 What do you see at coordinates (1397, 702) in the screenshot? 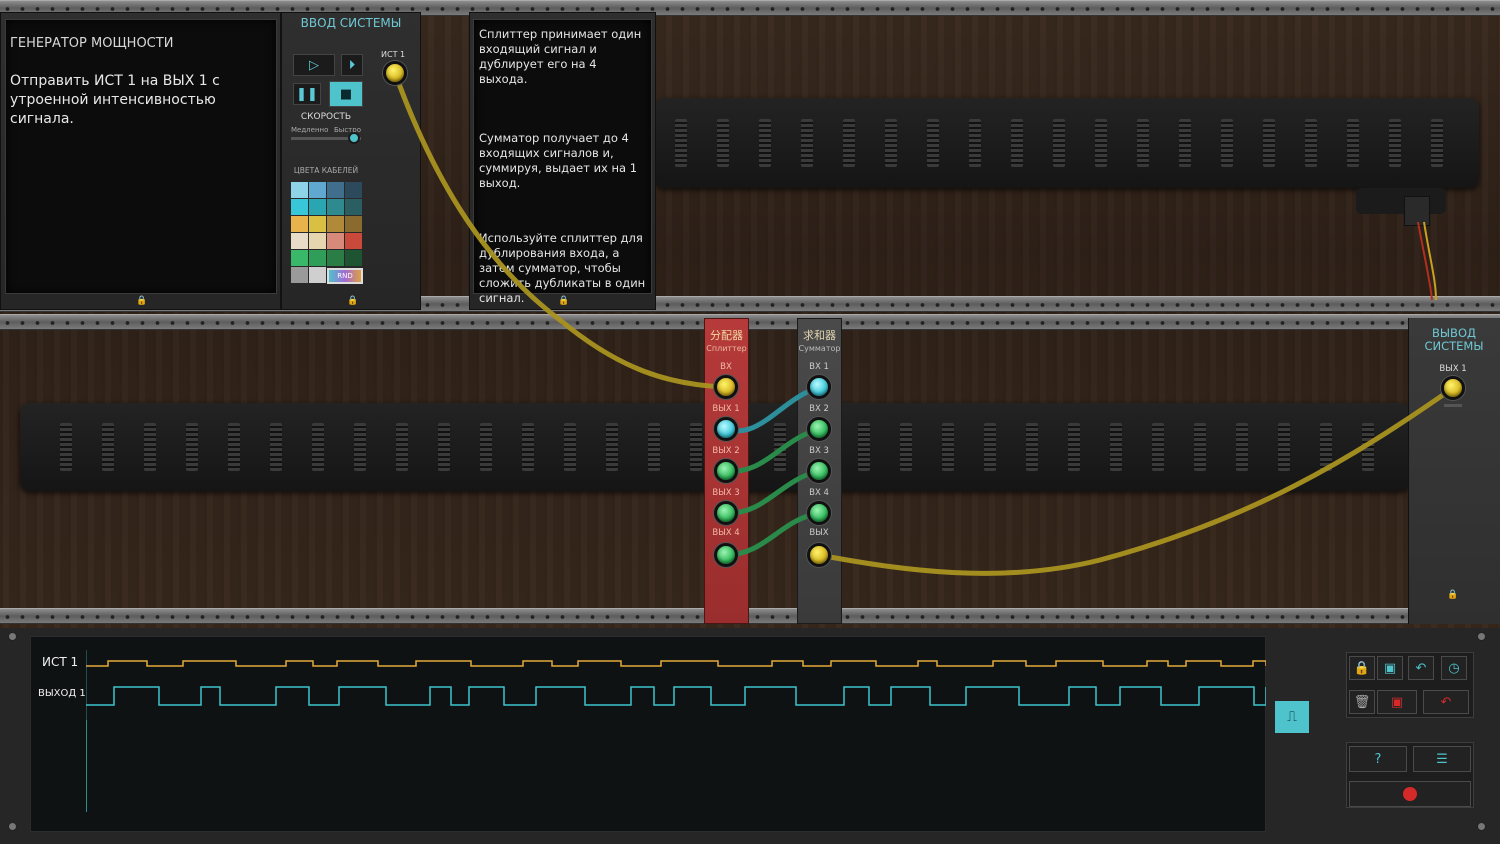
I see `delete-save-button: ▣` at bounding box center [1397, 702].